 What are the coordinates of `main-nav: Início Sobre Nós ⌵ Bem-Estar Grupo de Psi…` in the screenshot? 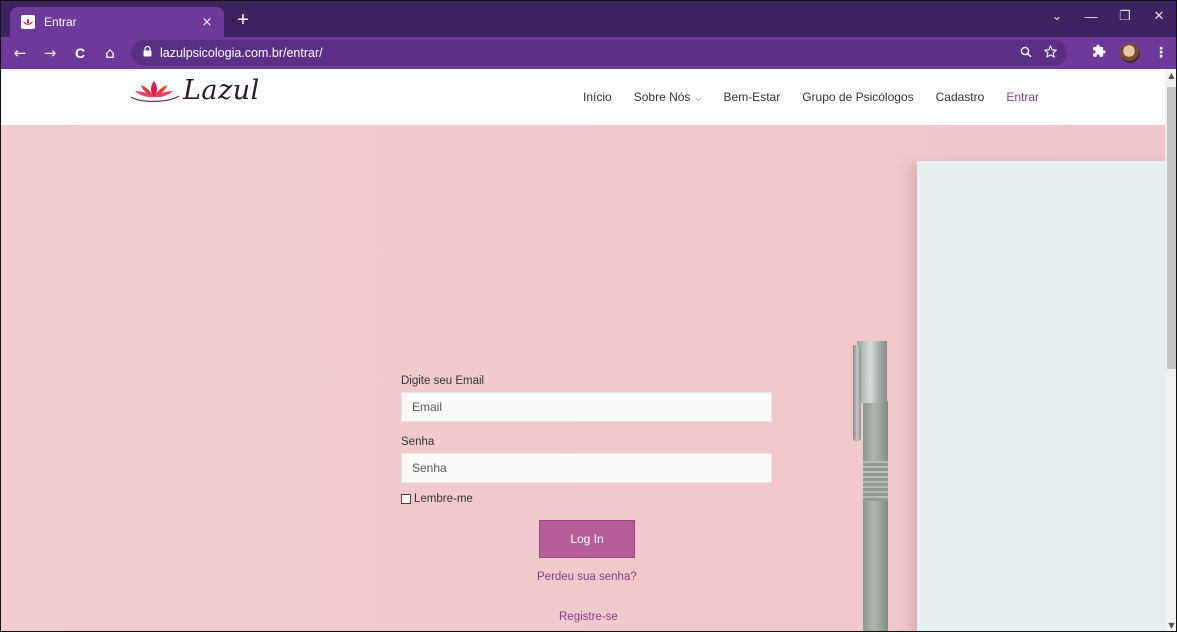 It's located at (811, 97).